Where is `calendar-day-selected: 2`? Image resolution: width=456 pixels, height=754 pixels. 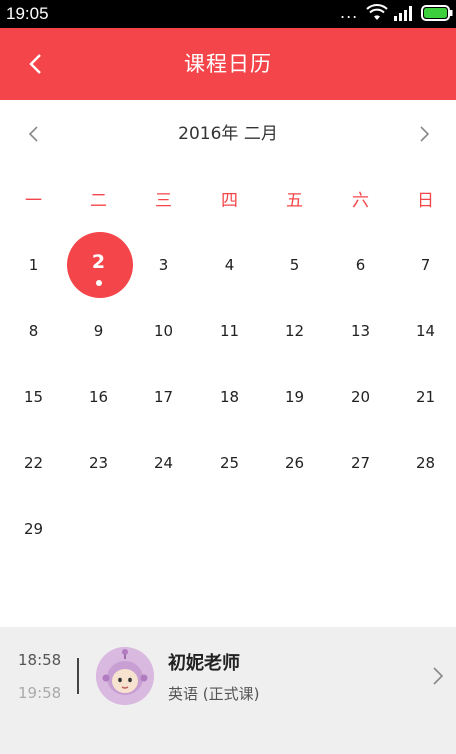
calendar-day-selected: 2 is located at coordinates (99, 265).